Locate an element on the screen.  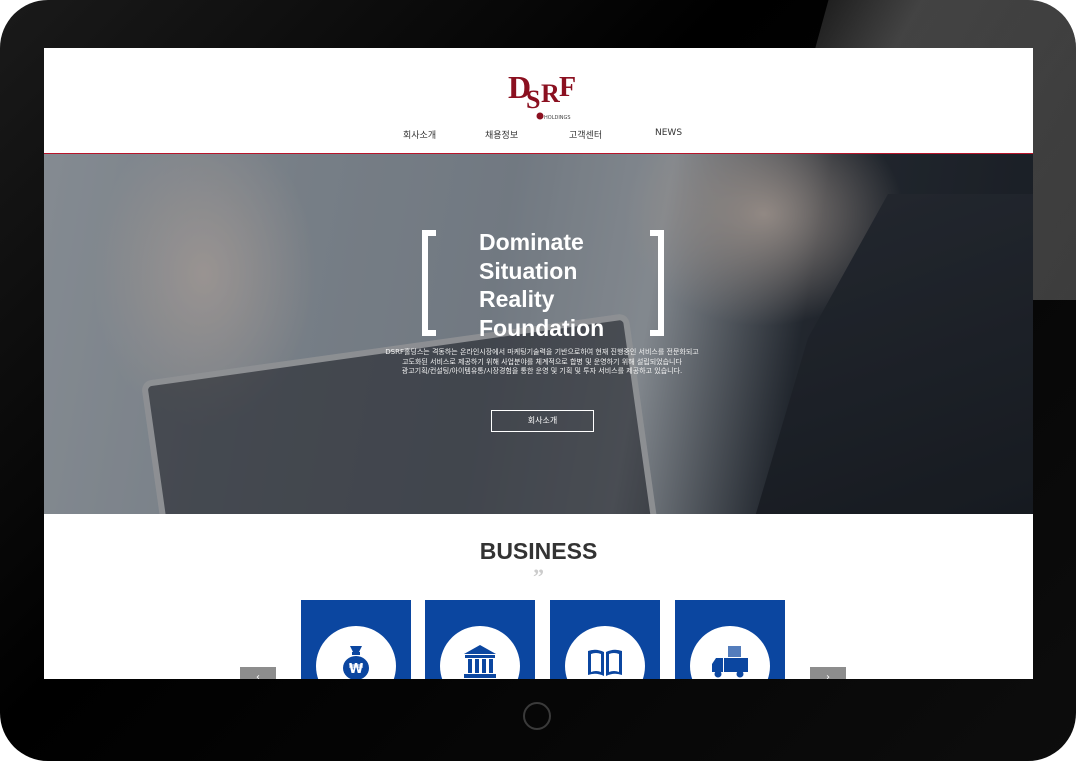
hero-headline: Dominate Situation Reality Foundation is located at coordinates (541, 285).